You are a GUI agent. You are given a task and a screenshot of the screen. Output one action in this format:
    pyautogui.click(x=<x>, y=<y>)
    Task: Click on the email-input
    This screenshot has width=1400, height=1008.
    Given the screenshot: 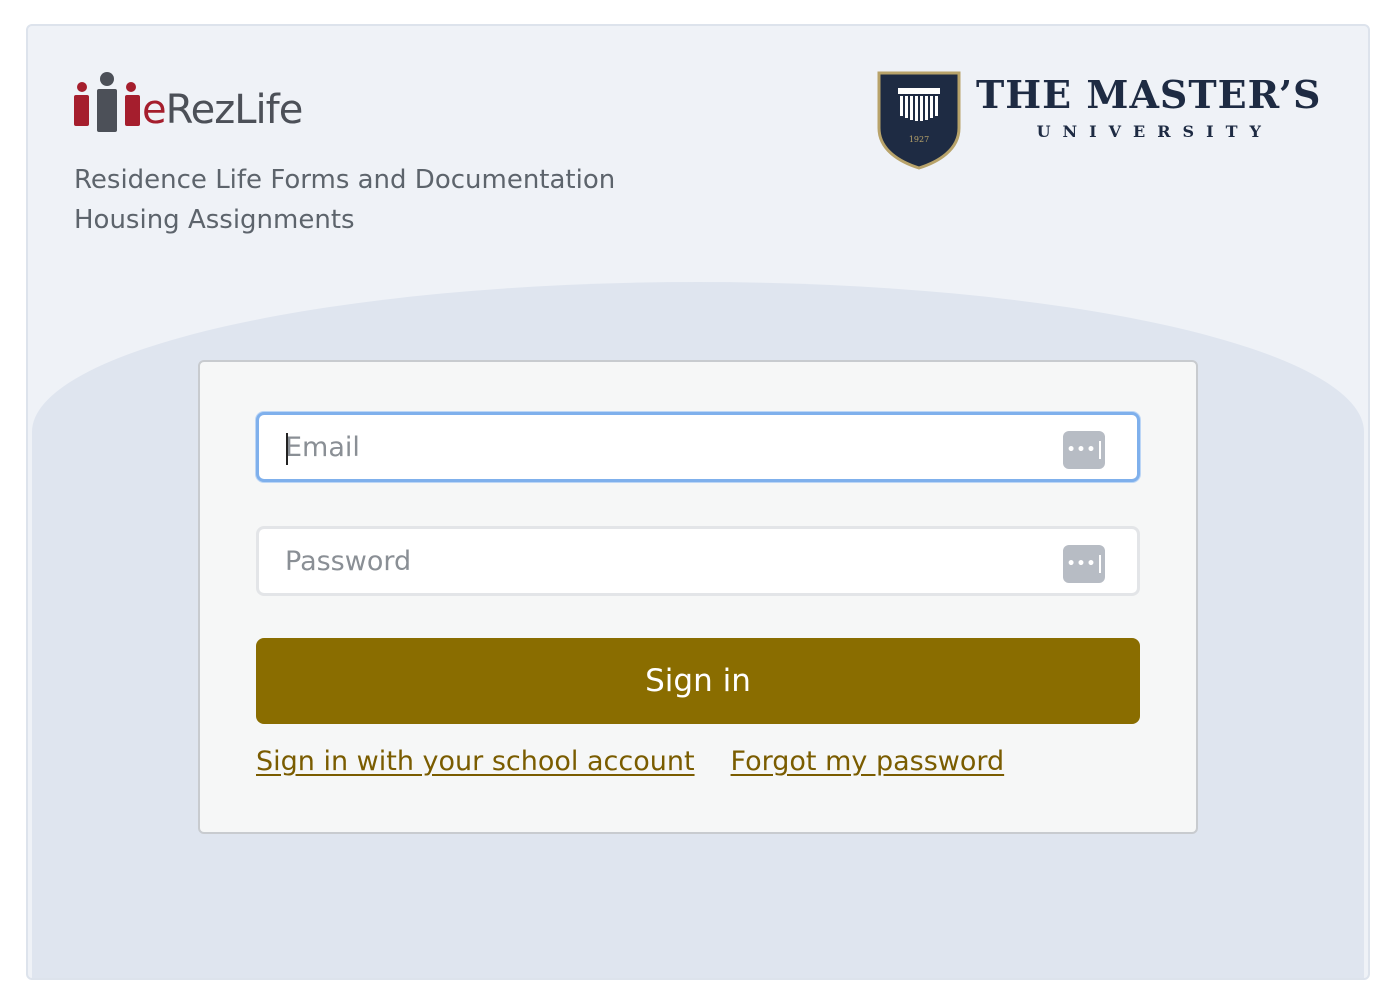 What is the action you would take?
    pyautogui.click(x=698, y=447)
    